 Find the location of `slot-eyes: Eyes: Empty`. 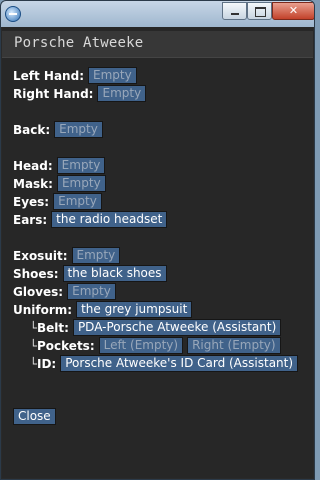

slot-eyes: Eyes: Empty is located at coordinates (161, 202).